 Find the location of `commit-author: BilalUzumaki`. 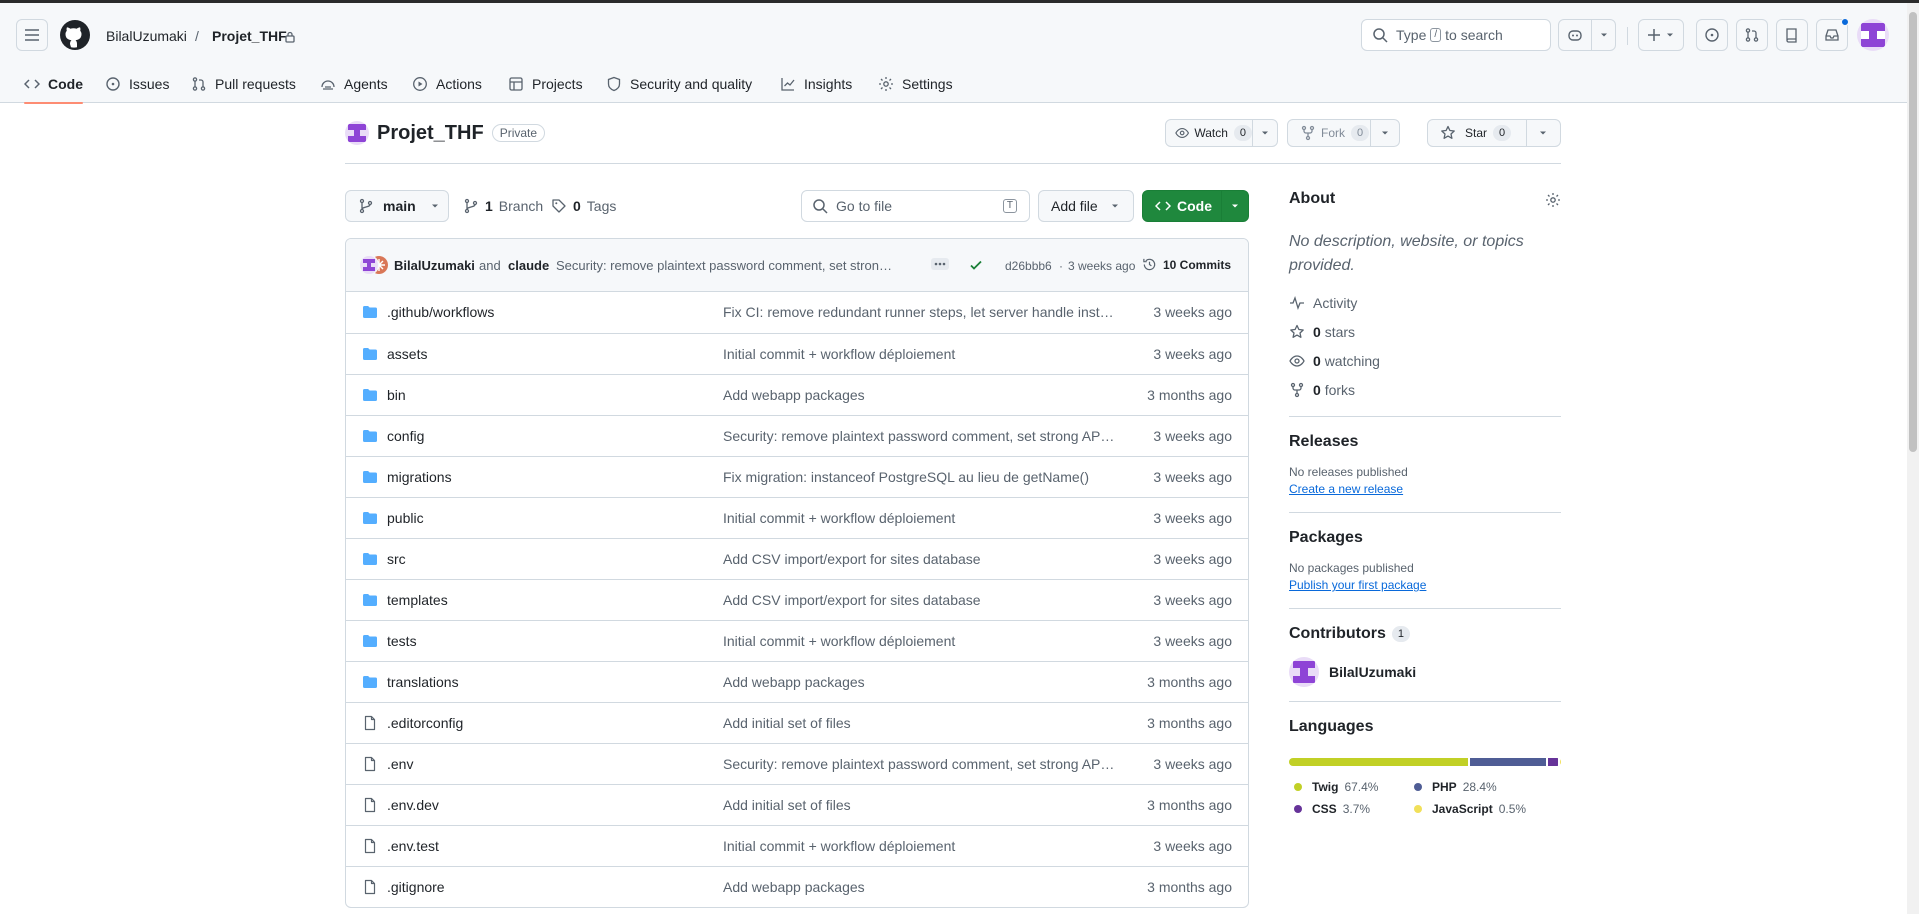

commit-author: BilalUzumaki is located at coordinates (434, 265).